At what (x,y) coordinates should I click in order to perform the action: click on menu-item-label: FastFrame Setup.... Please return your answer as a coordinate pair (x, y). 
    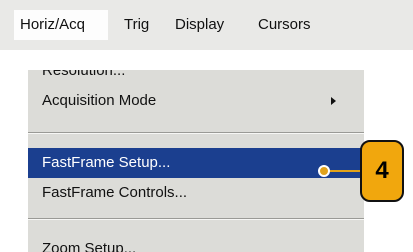
    Looking at the image, I should click on (106, 162).